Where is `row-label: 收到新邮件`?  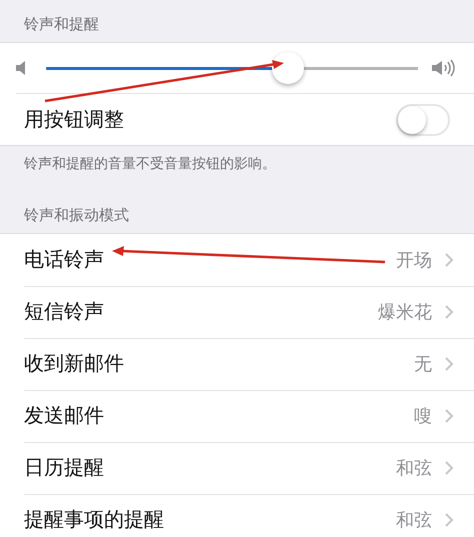
row-label: 收到新邮件 is located at coordinates (74, 363).